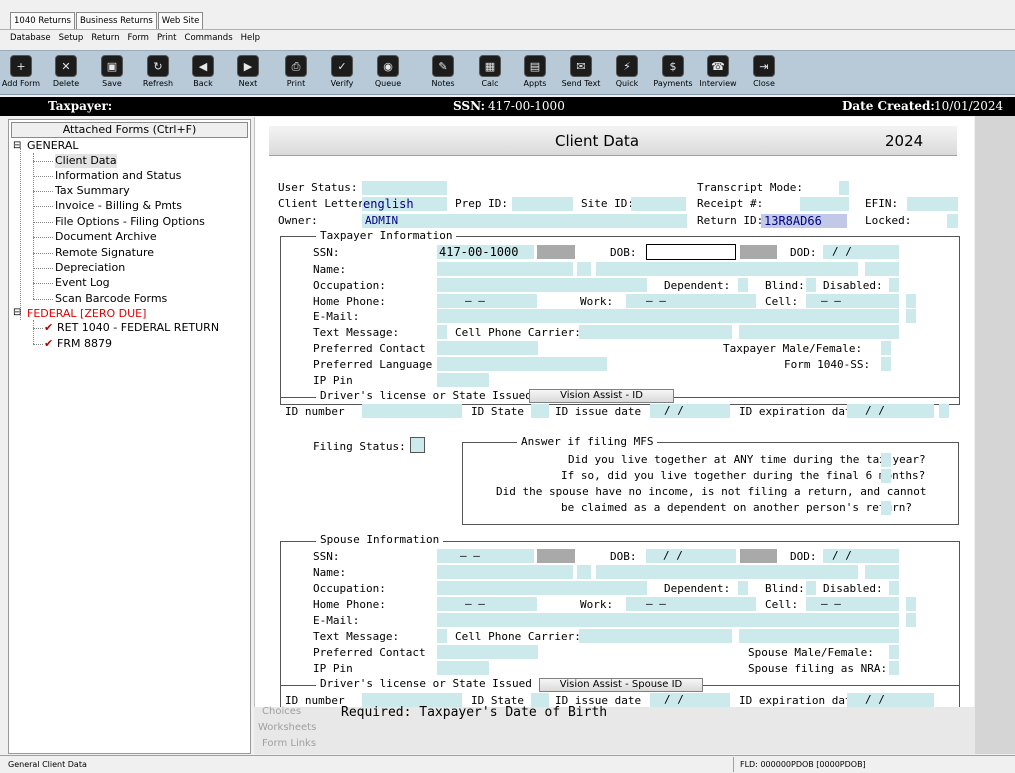 The height and width of the screenshot is (773, 1015). What do you see at coordinates (894, 285) in the screenshot?
I see `disabled-field` at bounding box center [894, 285].